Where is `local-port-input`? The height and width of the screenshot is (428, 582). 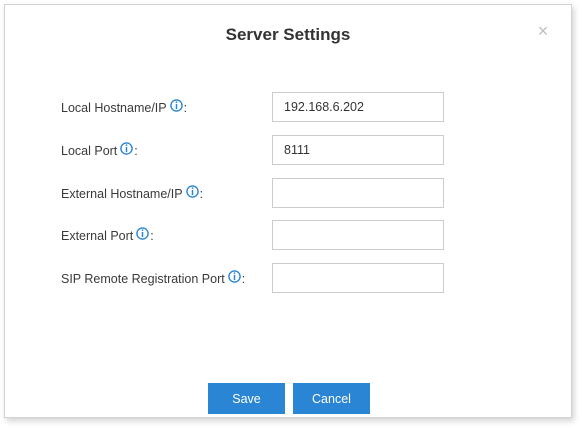 local-port-input is located at coordinates (358, 150).